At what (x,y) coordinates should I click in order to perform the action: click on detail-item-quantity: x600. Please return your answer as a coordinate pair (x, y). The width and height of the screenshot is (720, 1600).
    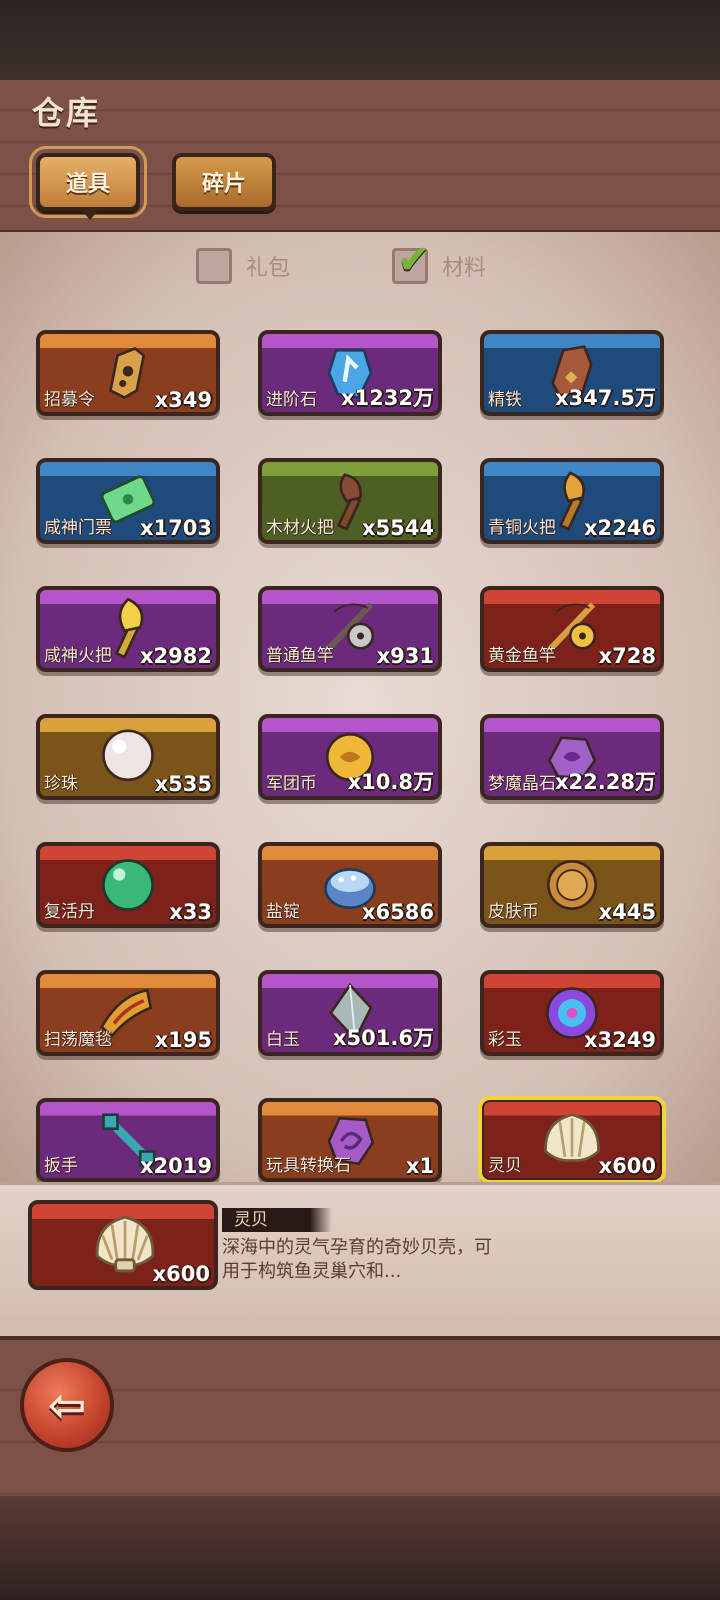
    Looking at the image, I should click on (181, 1274).